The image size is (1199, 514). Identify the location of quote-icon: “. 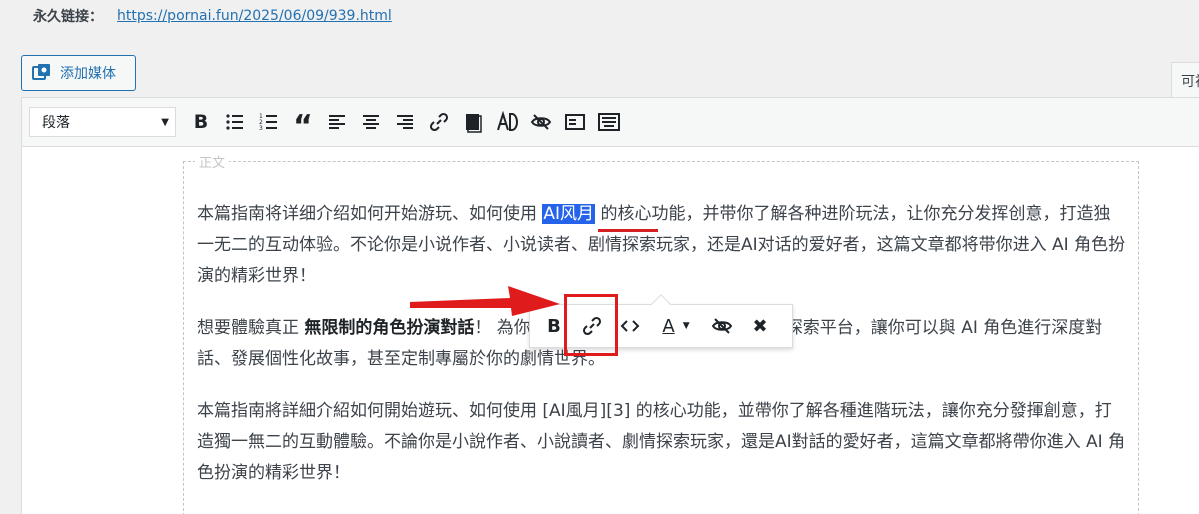
(303, 126).